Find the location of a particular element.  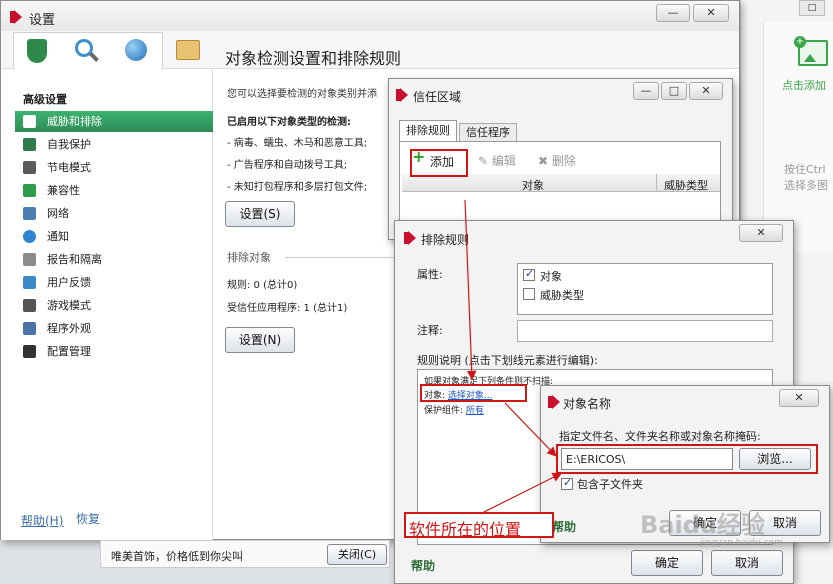

arrow-select-to-path is located at coordinates (530, 429).